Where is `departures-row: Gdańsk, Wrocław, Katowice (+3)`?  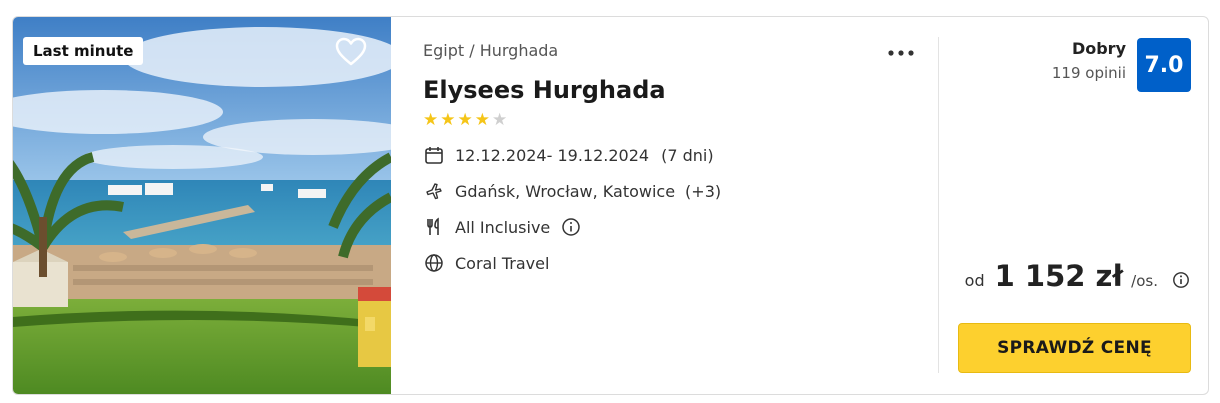 departures-row: Gdańsk, Wrocław, Katowice (+3) is located at coordinates (678, 191).